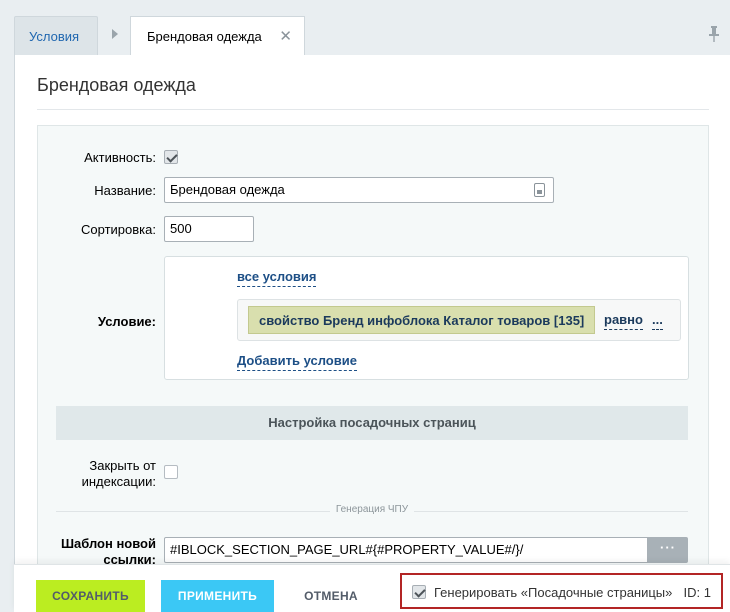 The height and width of the screenshot is (612, 730). I want to click on sort-input: 500, so click(209, 229).